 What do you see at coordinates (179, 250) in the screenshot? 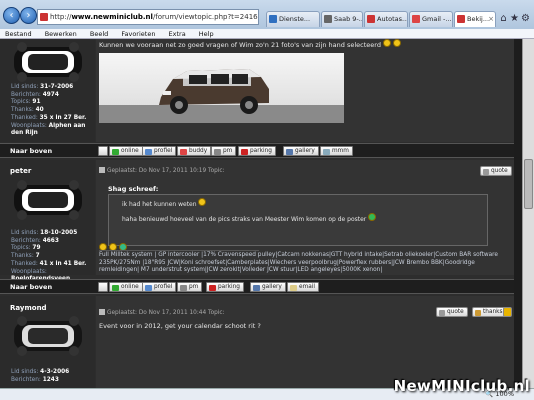
I see `signature-separator` at bounding box center [179, 250].